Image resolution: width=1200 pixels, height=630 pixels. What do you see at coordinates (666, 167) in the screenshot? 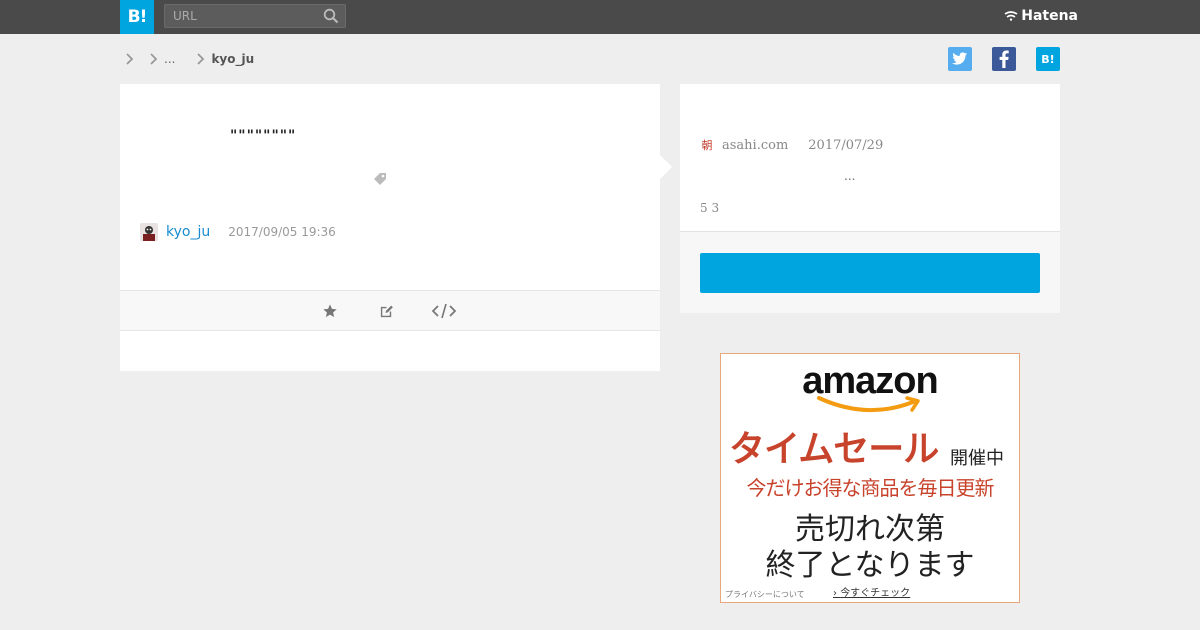
I see `card-pointer` at bounding box center [666, 167].